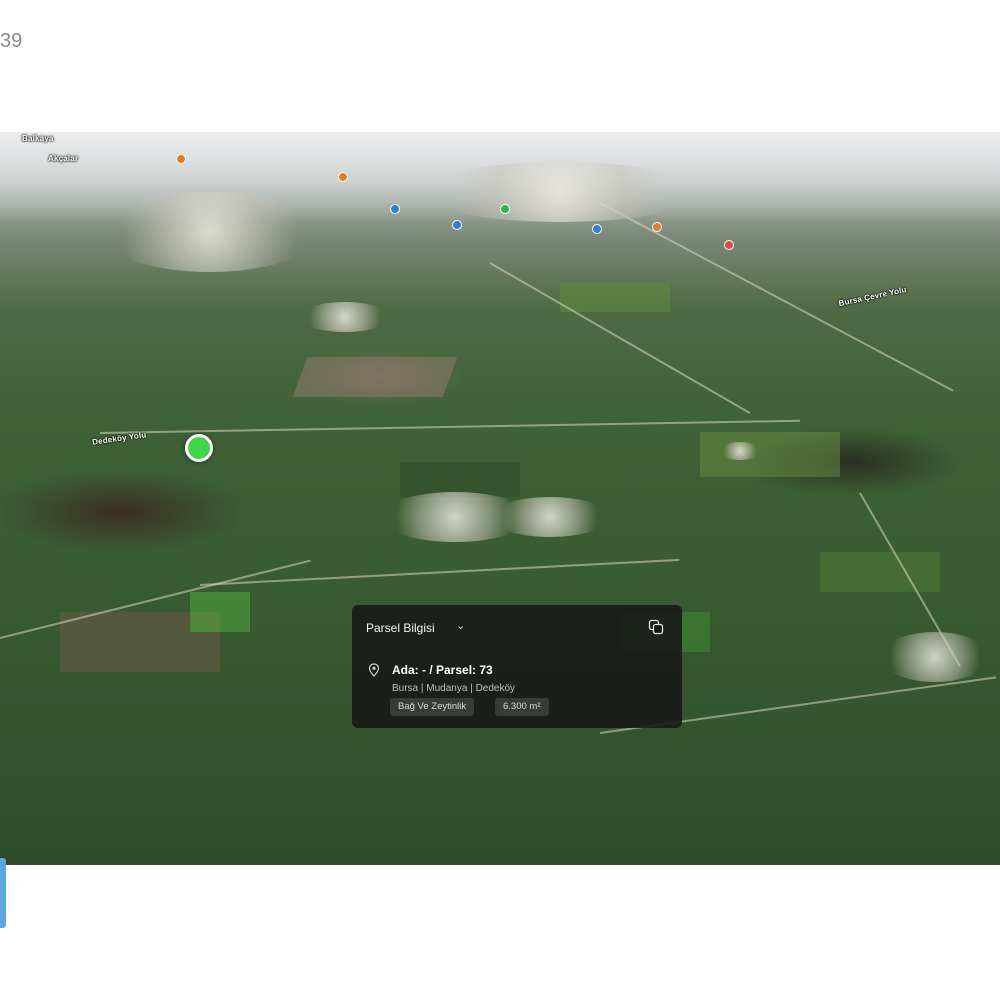 The height and width of the screenshot is (1000, 1000). I want to click on chevron-down-icon: ⌄, so click(460, 625).